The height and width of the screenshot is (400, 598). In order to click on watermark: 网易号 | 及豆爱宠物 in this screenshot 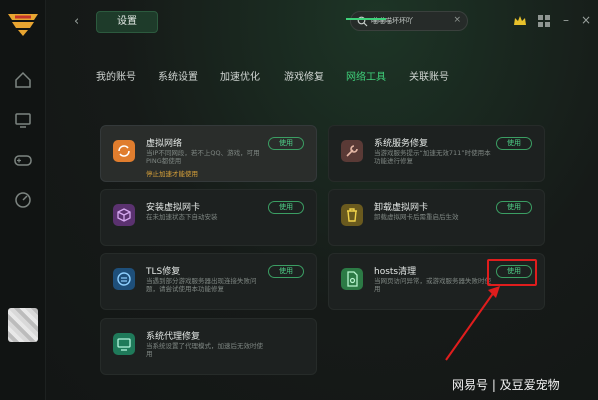, I will do `click(506, 385)`.